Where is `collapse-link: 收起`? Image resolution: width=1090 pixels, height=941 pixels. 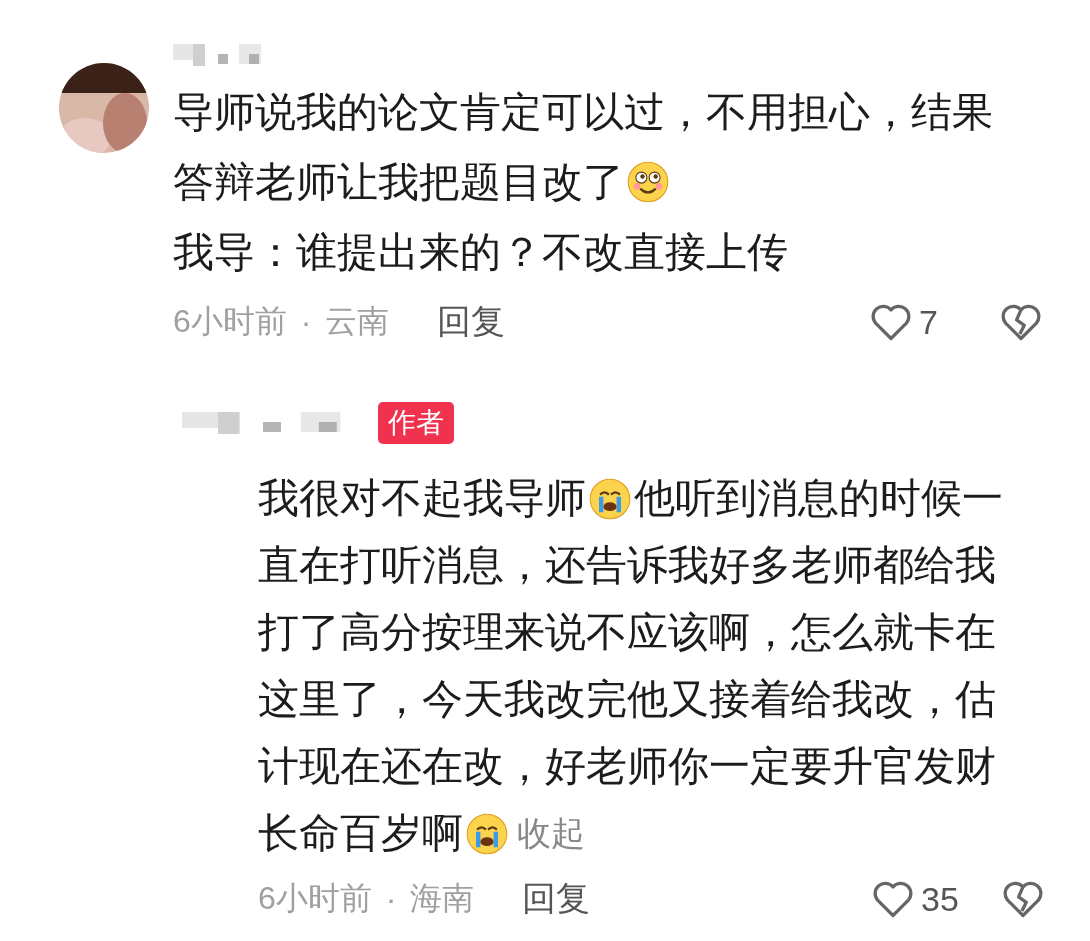
collapse-link: 收起 is located at coordinates (551, 833).